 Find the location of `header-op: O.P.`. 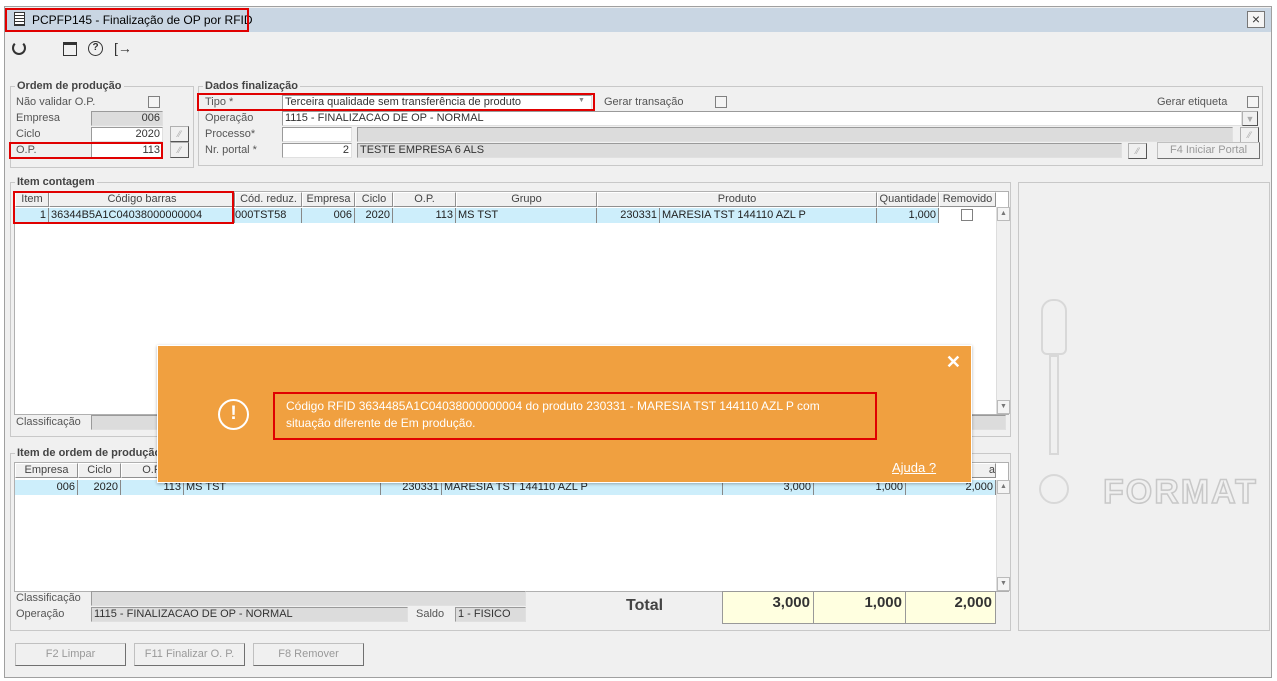

header-op: O.P. is located at coordinates (424, 199).